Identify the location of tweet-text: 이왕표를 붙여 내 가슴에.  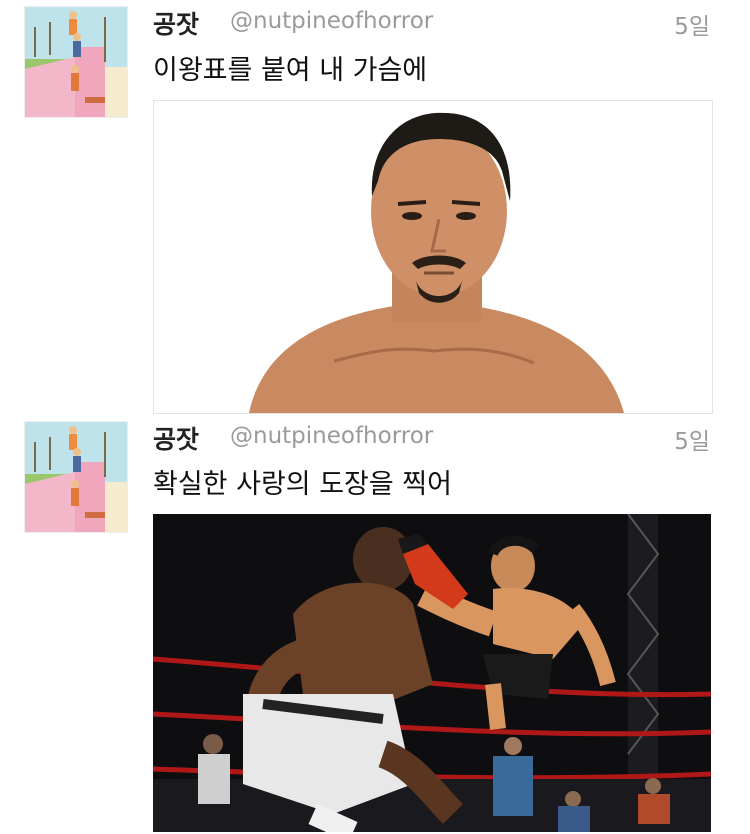
(290, 70).